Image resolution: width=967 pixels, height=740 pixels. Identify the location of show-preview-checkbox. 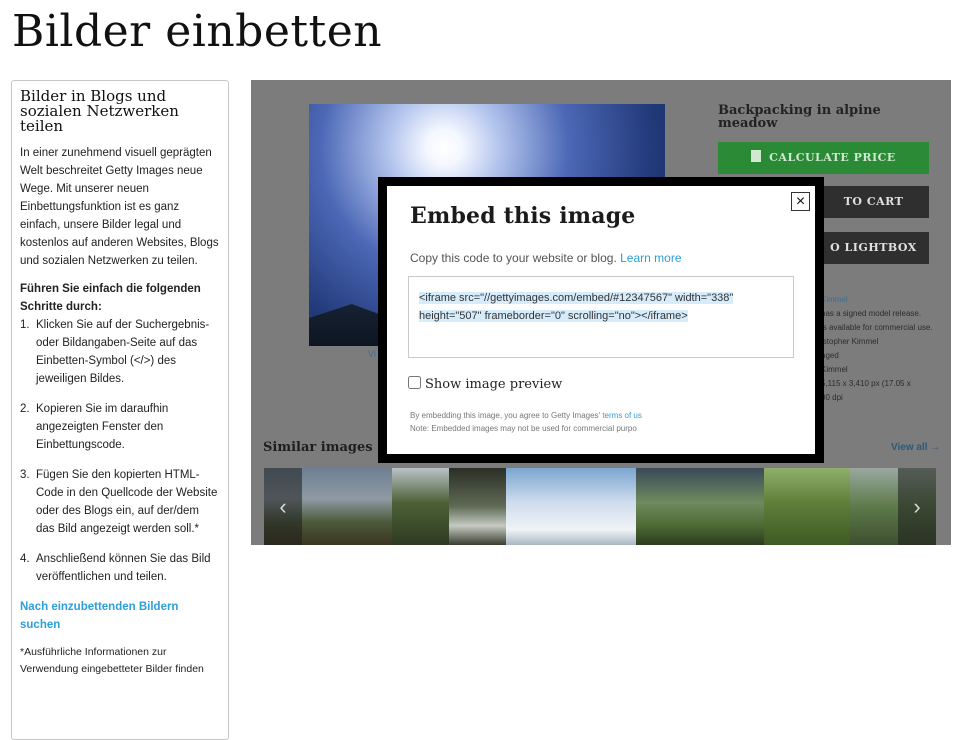
(414, 382).